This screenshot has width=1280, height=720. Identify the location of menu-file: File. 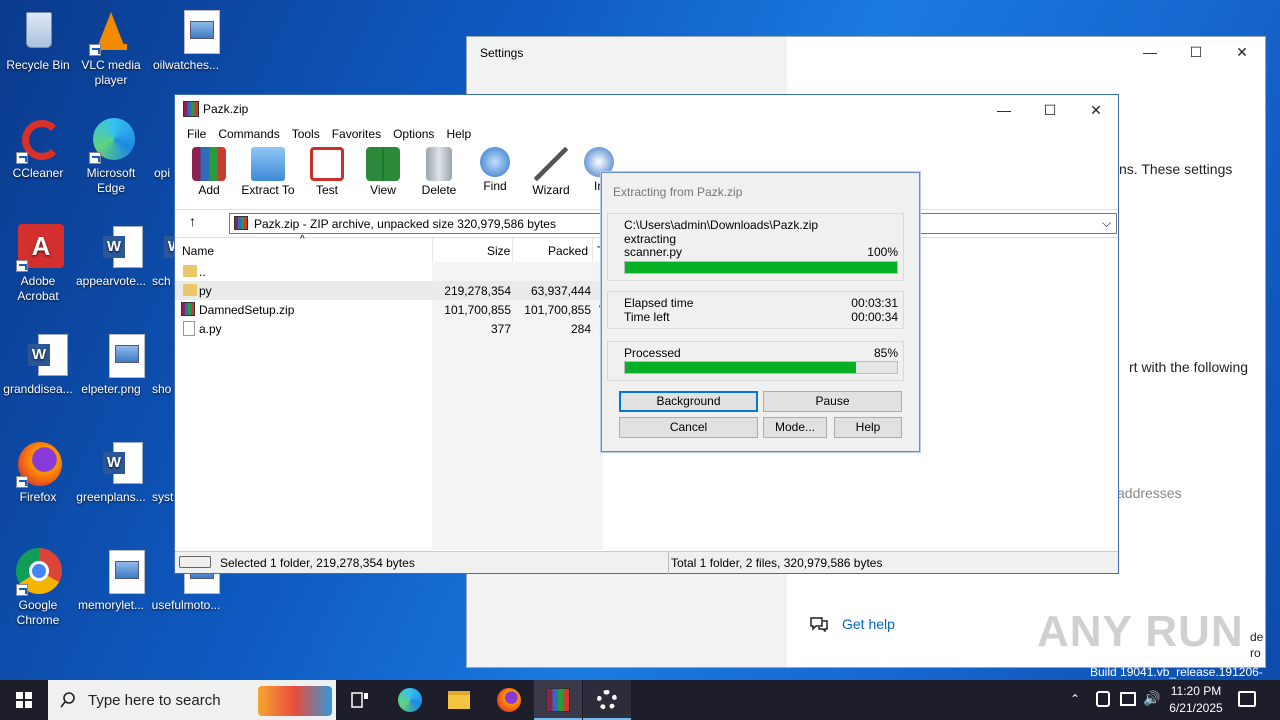
(196, 134).